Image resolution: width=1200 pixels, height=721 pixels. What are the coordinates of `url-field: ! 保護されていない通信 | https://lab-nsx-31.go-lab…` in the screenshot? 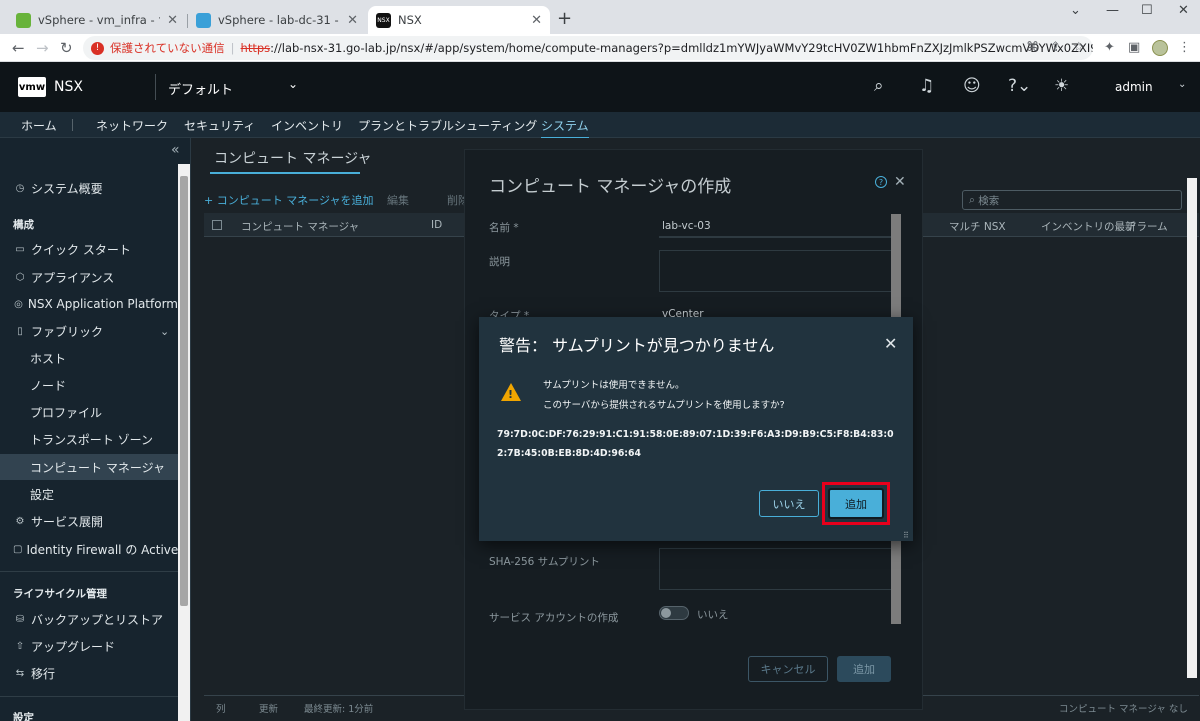 It's located at (588, 48).